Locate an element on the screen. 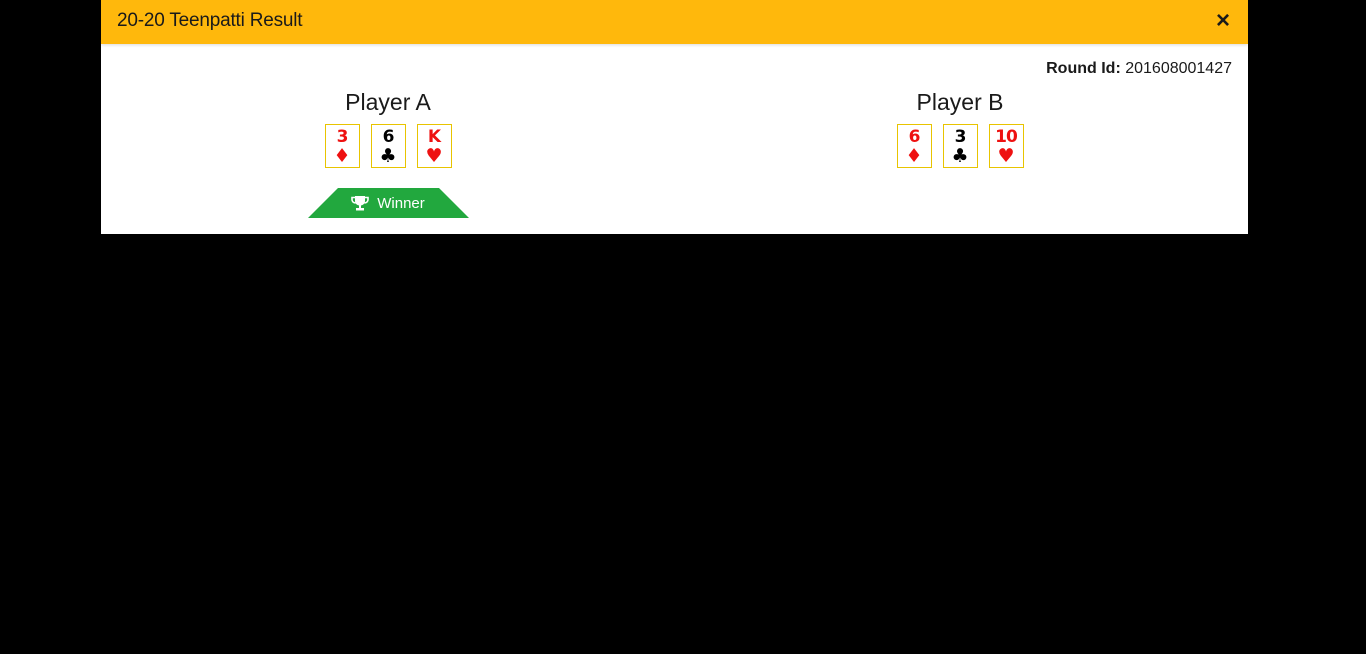  modal-header: 20-20 Teenpatti Result × is located at coordinates (674, 22).